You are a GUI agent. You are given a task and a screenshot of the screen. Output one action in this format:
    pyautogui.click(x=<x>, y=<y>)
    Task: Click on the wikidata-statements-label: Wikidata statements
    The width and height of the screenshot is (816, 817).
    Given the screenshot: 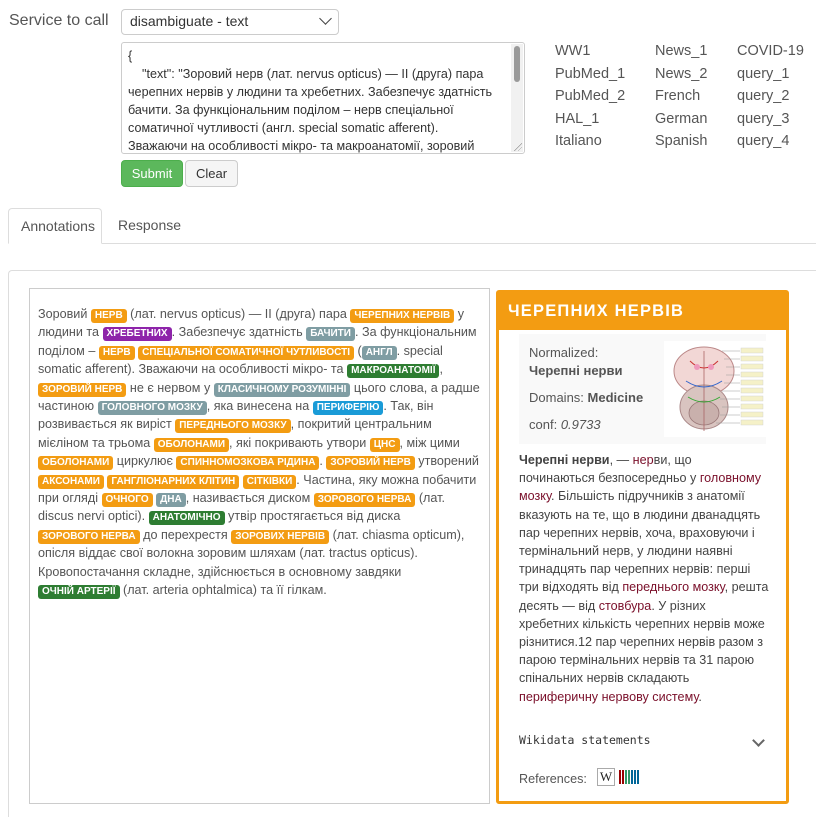 What is the action you would take?
    pyautogui.click(x=585, y=740)
    